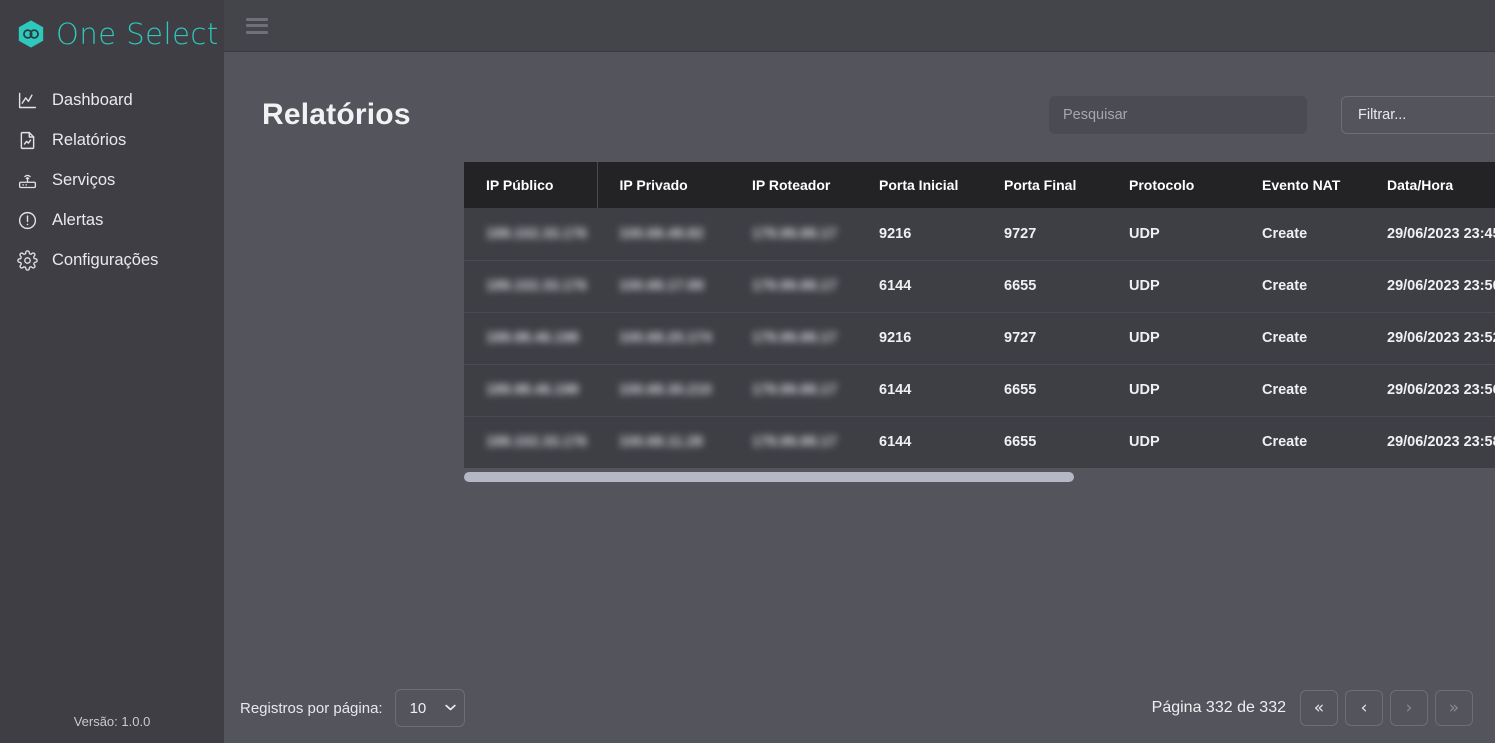 The height and width of the screenshot is (743, 1495). Describe the element at coordinates (112, 220) in the screenshot. I see `sidebar-item-alertas: Alertas` at that location.